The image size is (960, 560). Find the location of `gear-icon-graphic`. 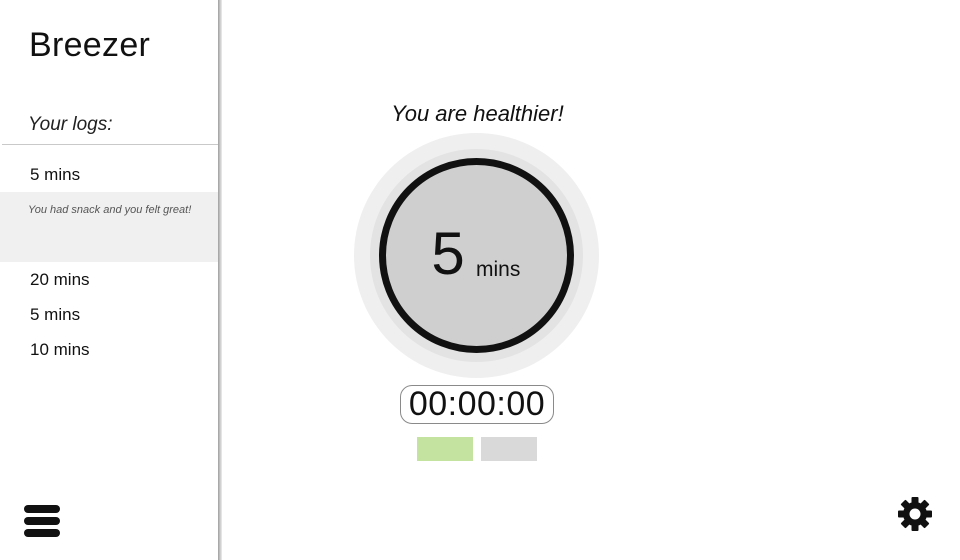

gear-icon-graphic is located at coordinates (915, 514).